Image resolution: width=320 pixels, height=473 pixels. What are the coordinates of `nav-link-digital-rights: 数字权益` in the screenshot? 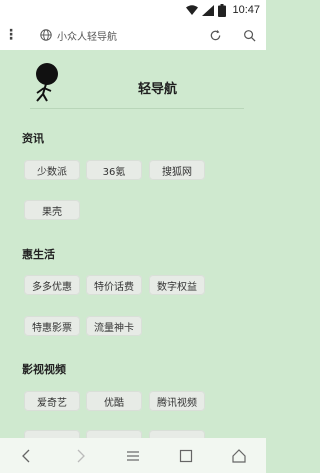 It's located at (177, 285).